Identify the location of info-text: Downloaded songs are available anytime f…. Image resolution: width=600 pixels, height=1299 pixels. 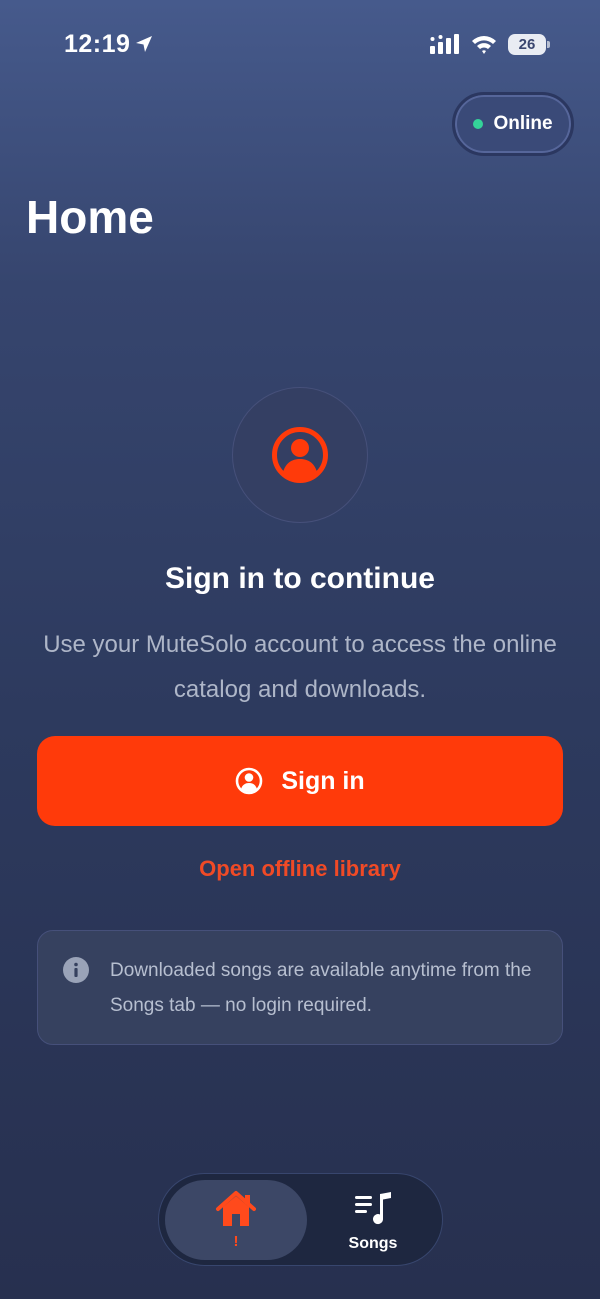
(321, 988).